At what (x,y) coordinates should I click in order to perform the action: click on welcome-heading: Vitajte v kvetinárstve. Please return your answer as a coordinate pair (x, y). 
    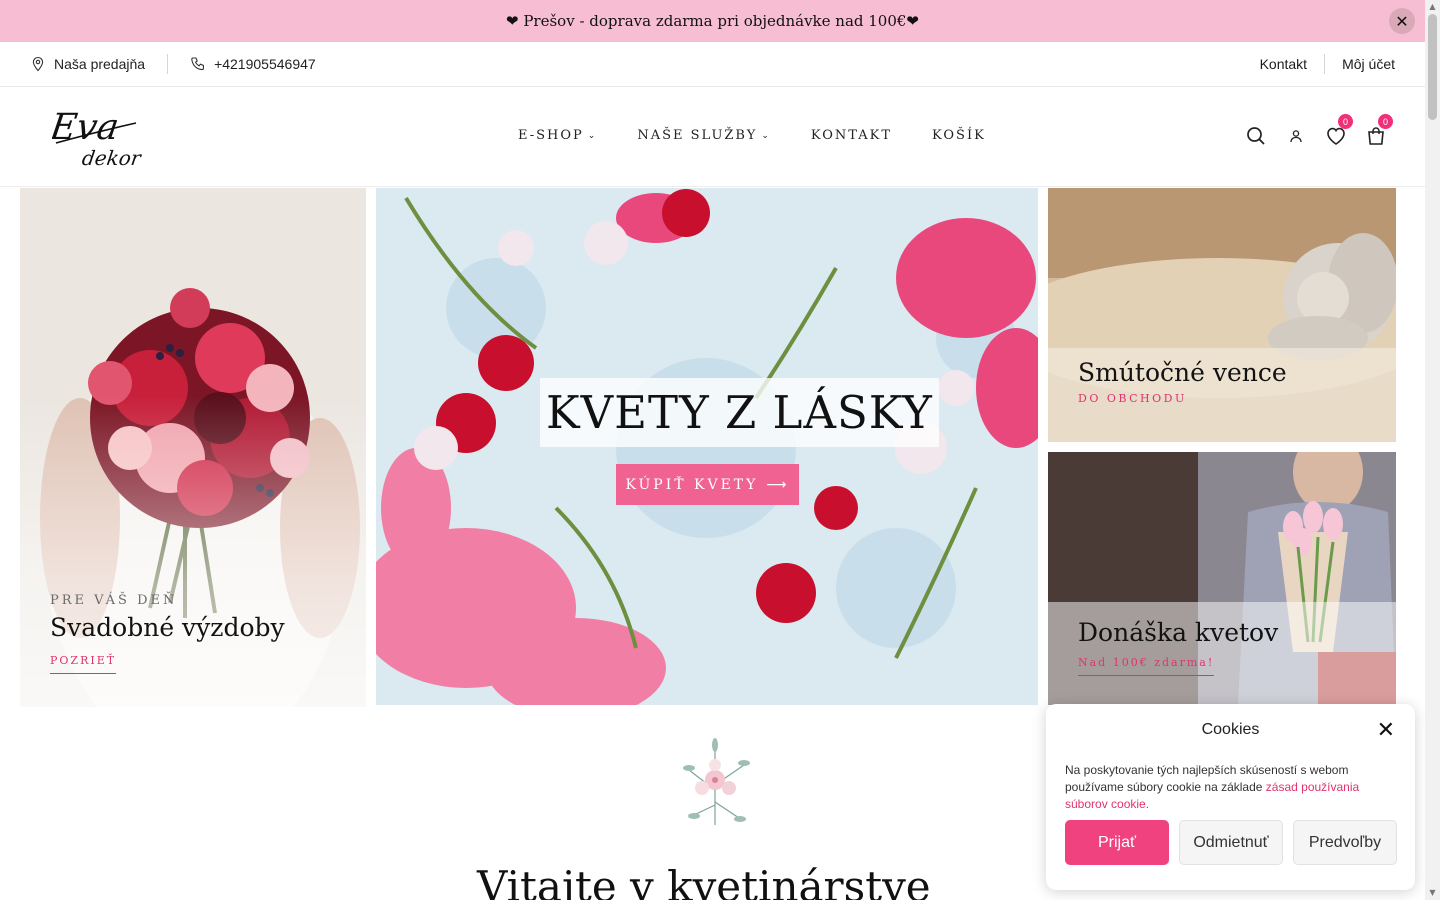
    Looking at the image, I should click on (704, 881).